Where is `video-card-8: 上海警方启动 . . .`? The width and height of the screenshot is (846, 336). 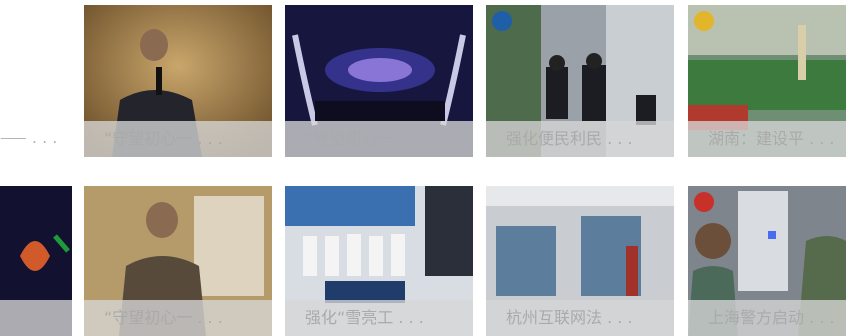 video-card-8: 上海警方启动 . . . is located at coordinates (767, 261).